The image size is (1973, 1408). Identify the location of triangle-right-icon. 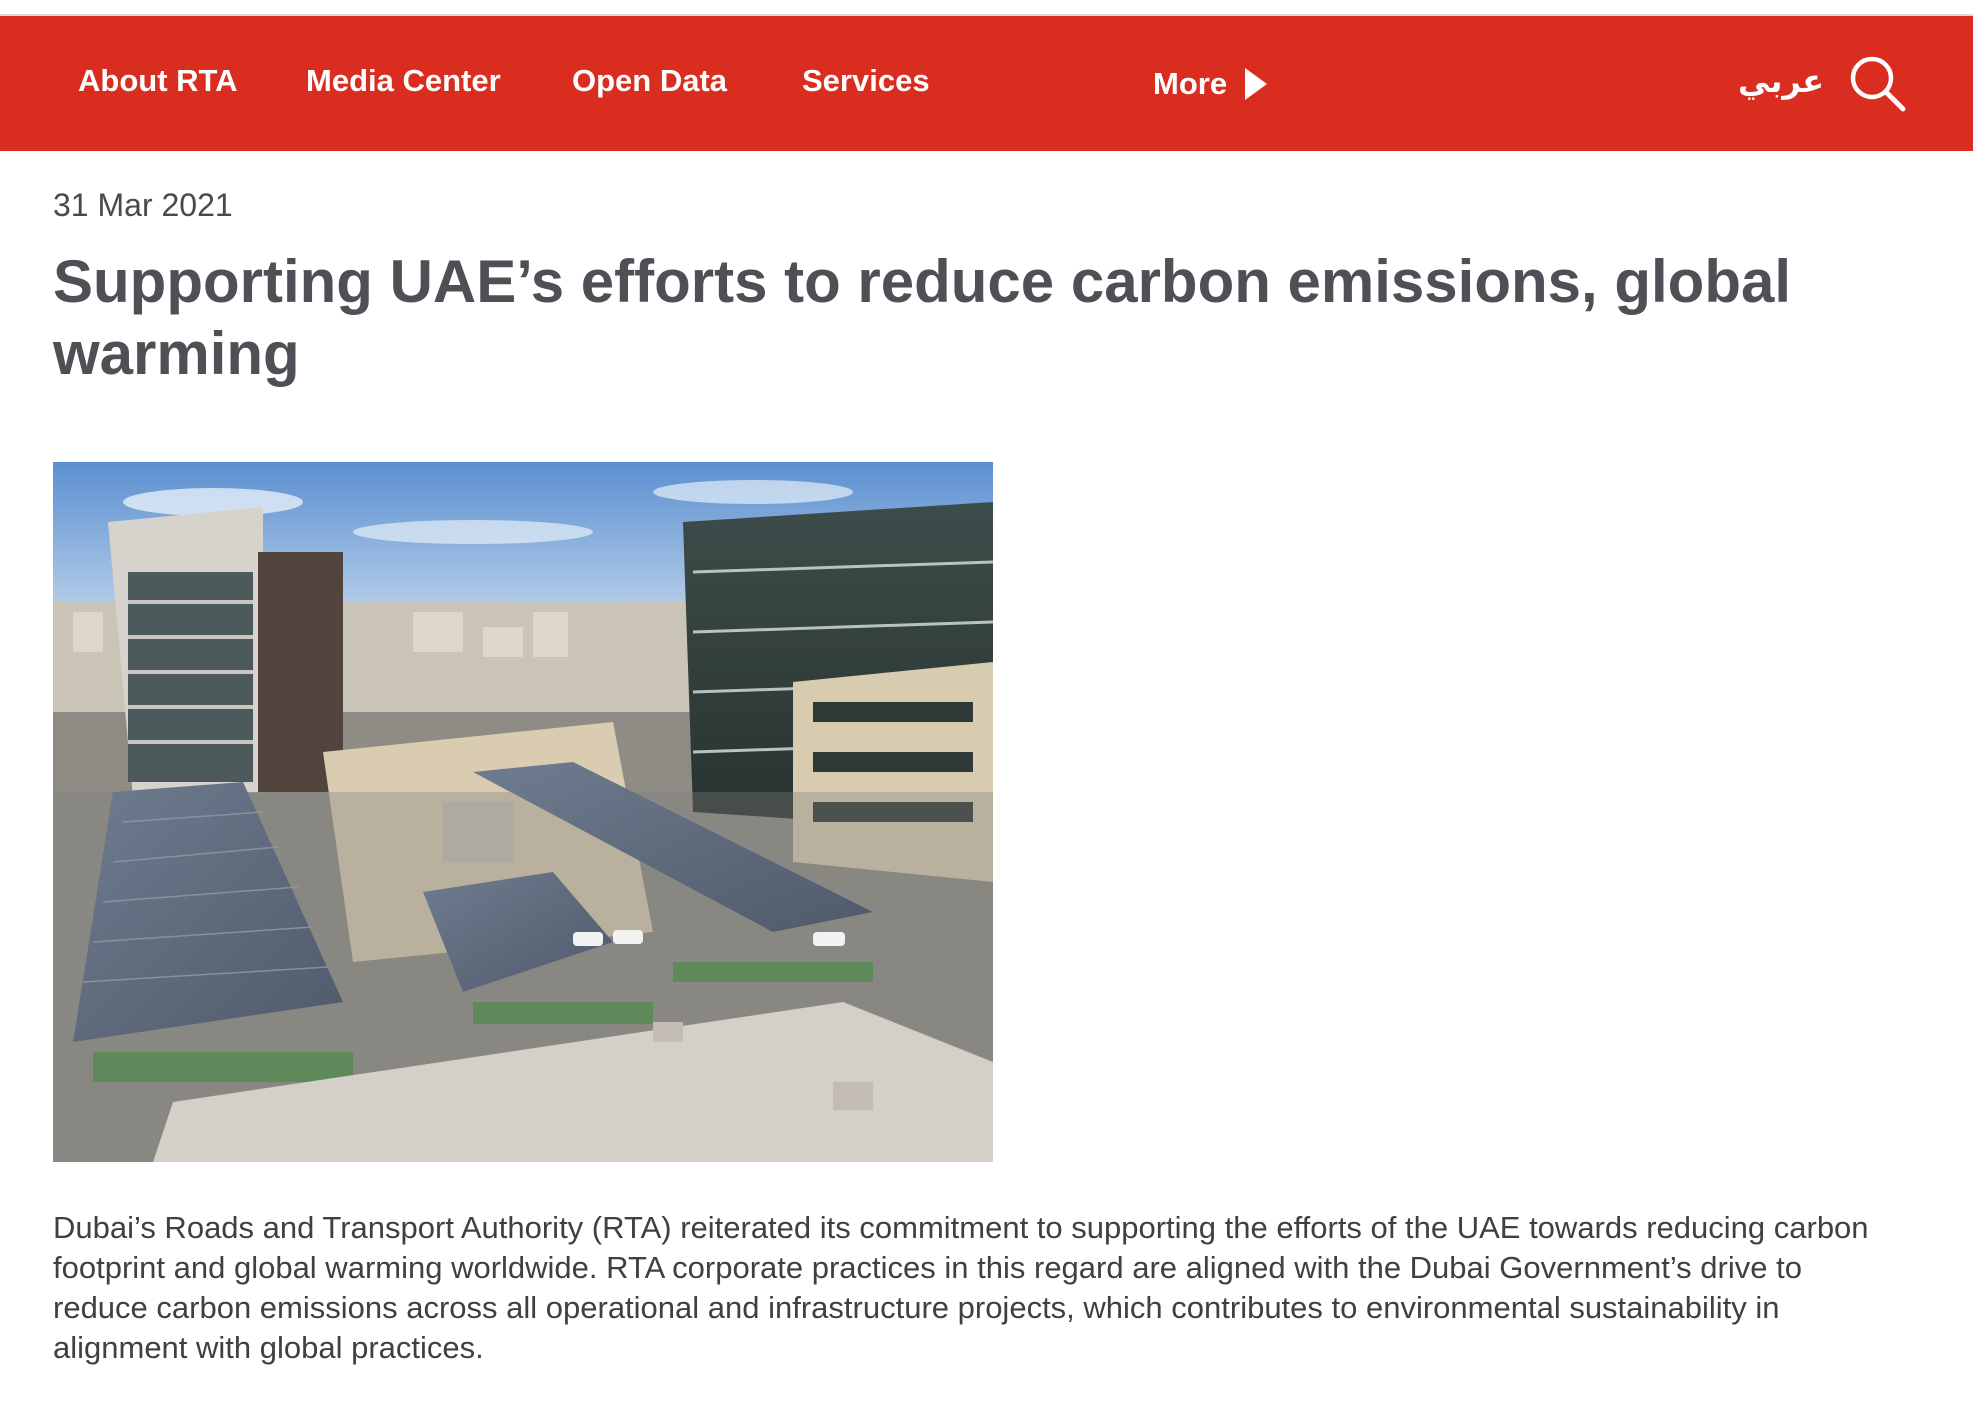
(1256, 83).